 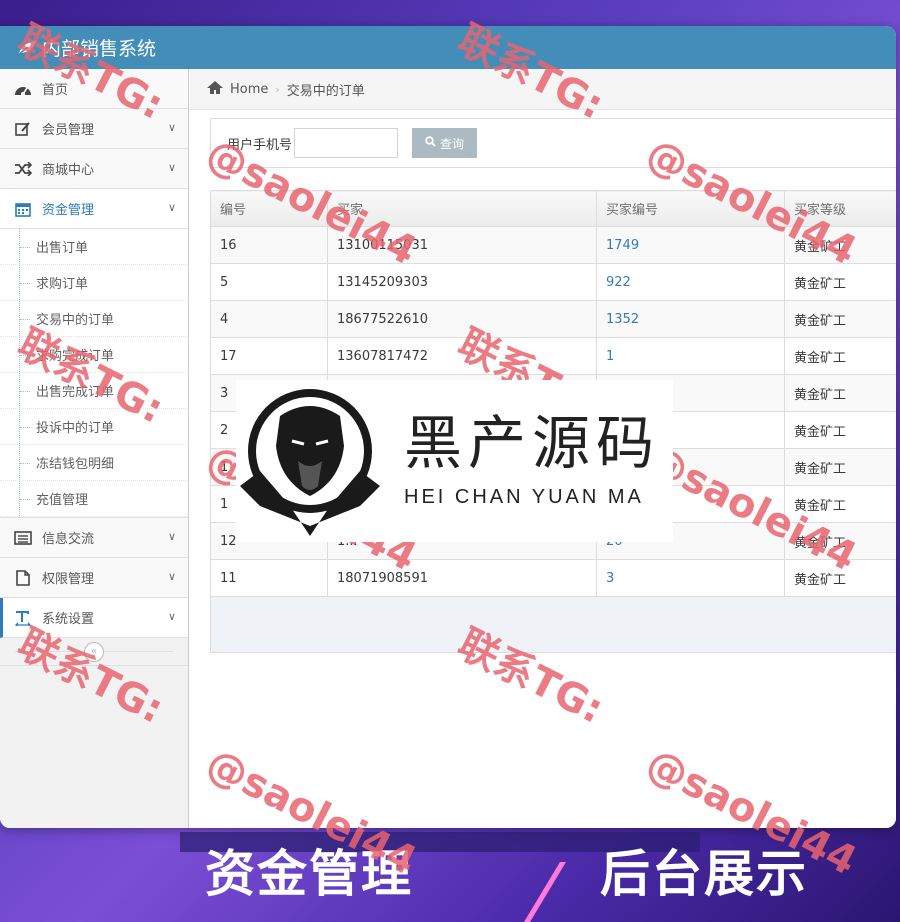 I want to click on column-header-buyer-level: 买家等级, so click(x=840, y=208).